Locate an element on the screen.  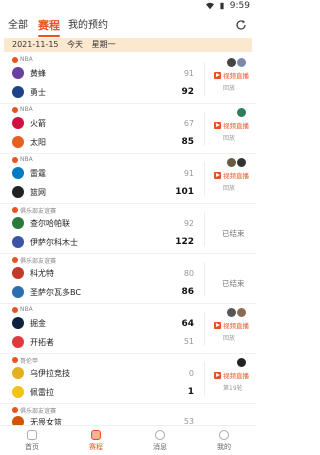
home-score: 80 is located at coordinates (188, 273).